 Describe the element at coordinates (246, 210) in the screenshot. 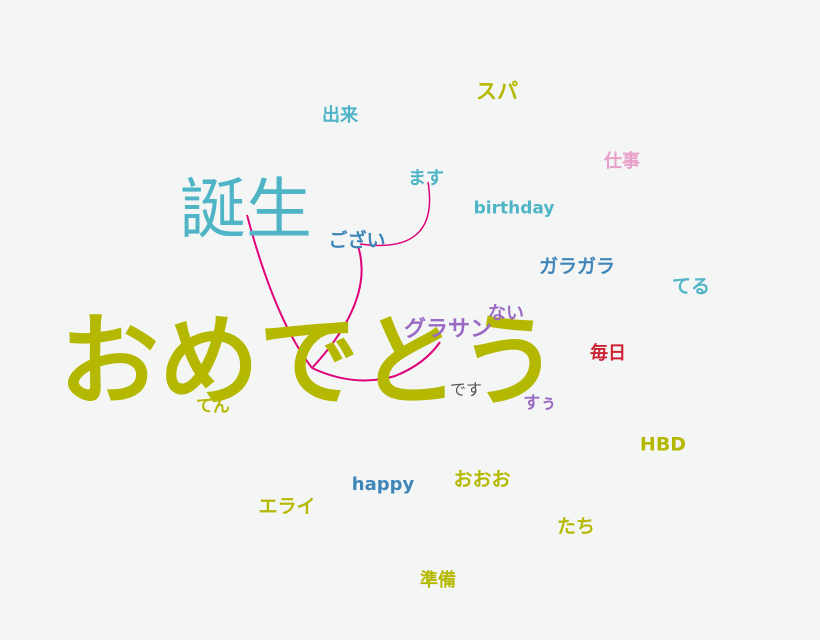

I see `word-tanjou: 誕生` at that location.